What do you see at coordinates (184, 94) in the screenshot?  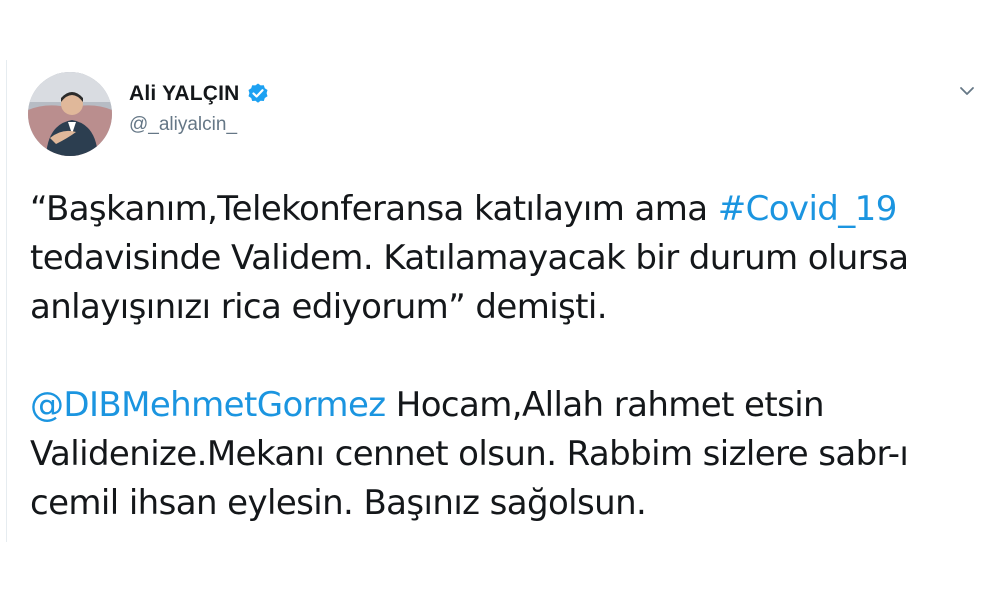 I see `display-name: Ali YALÇIN` at bounding box center [184, 94].